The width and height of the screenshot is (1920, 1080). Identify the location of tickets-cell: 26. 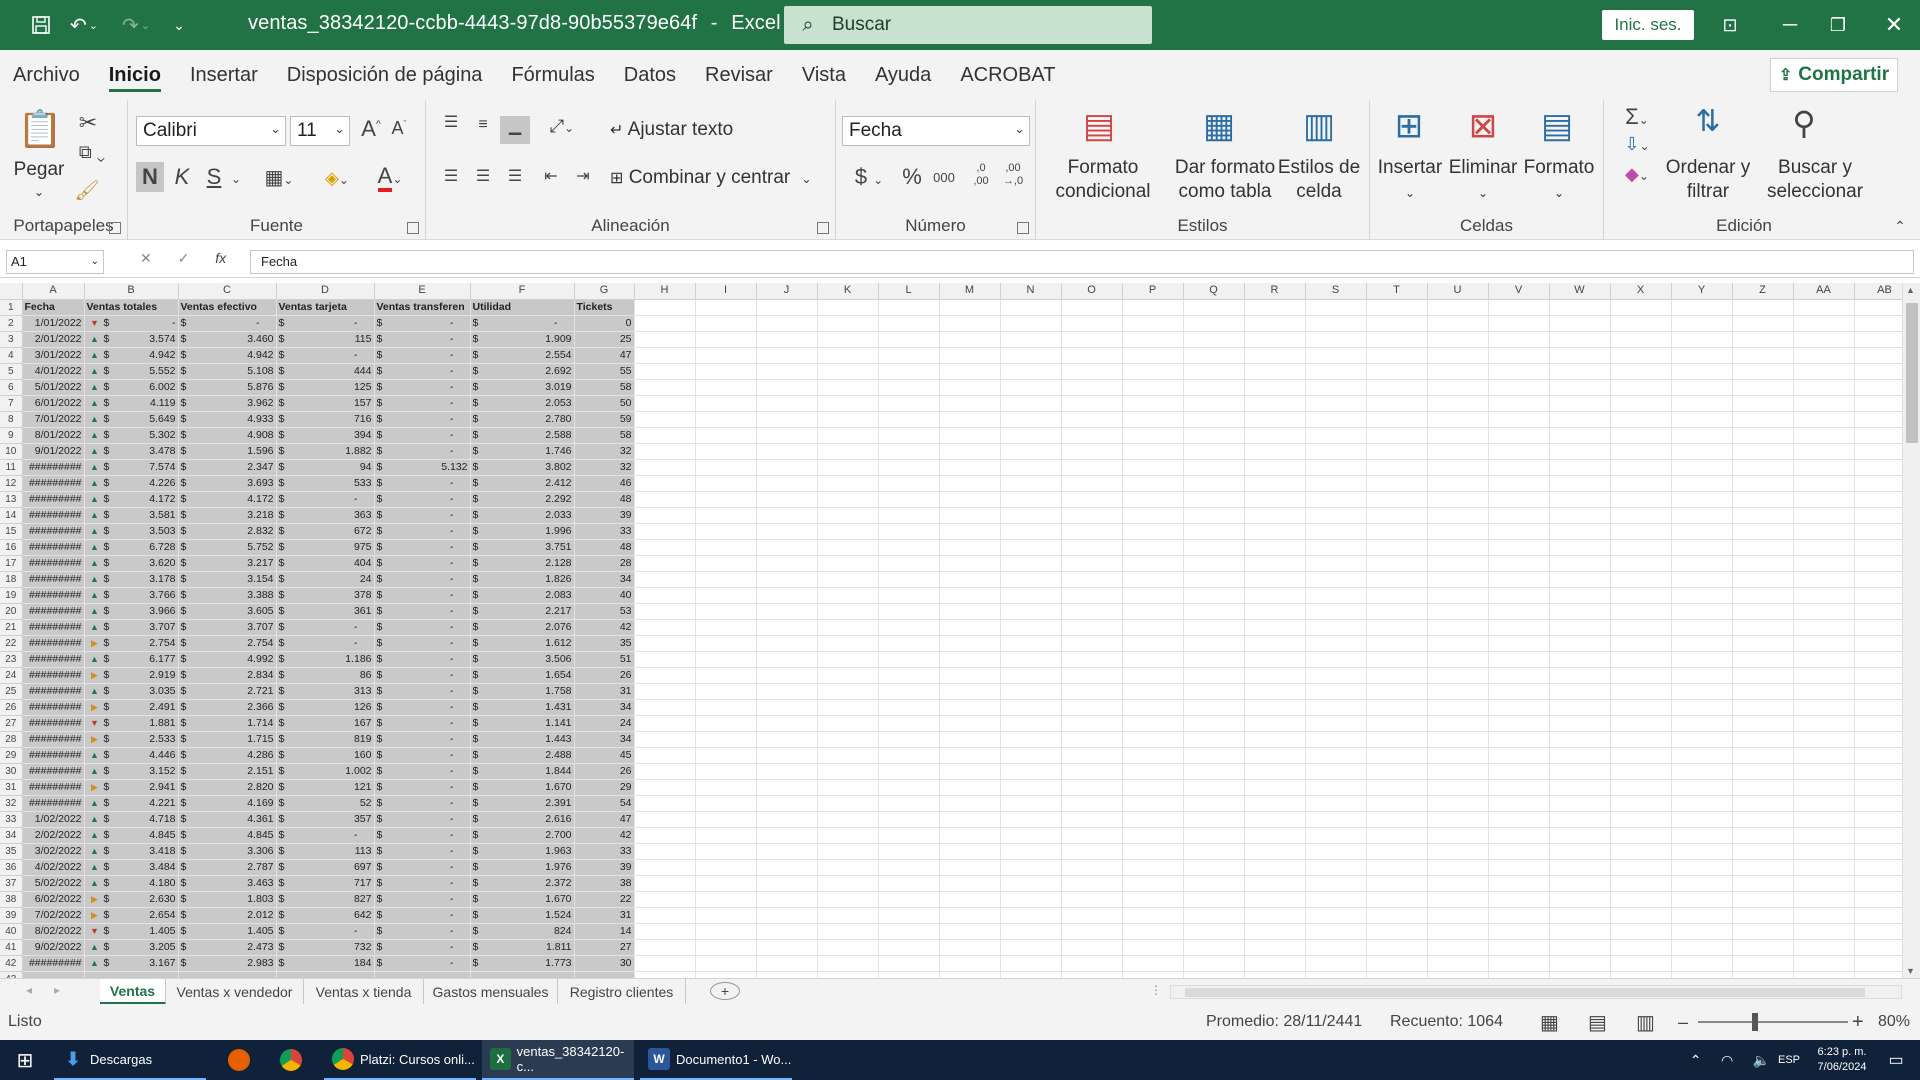
(604, 771).